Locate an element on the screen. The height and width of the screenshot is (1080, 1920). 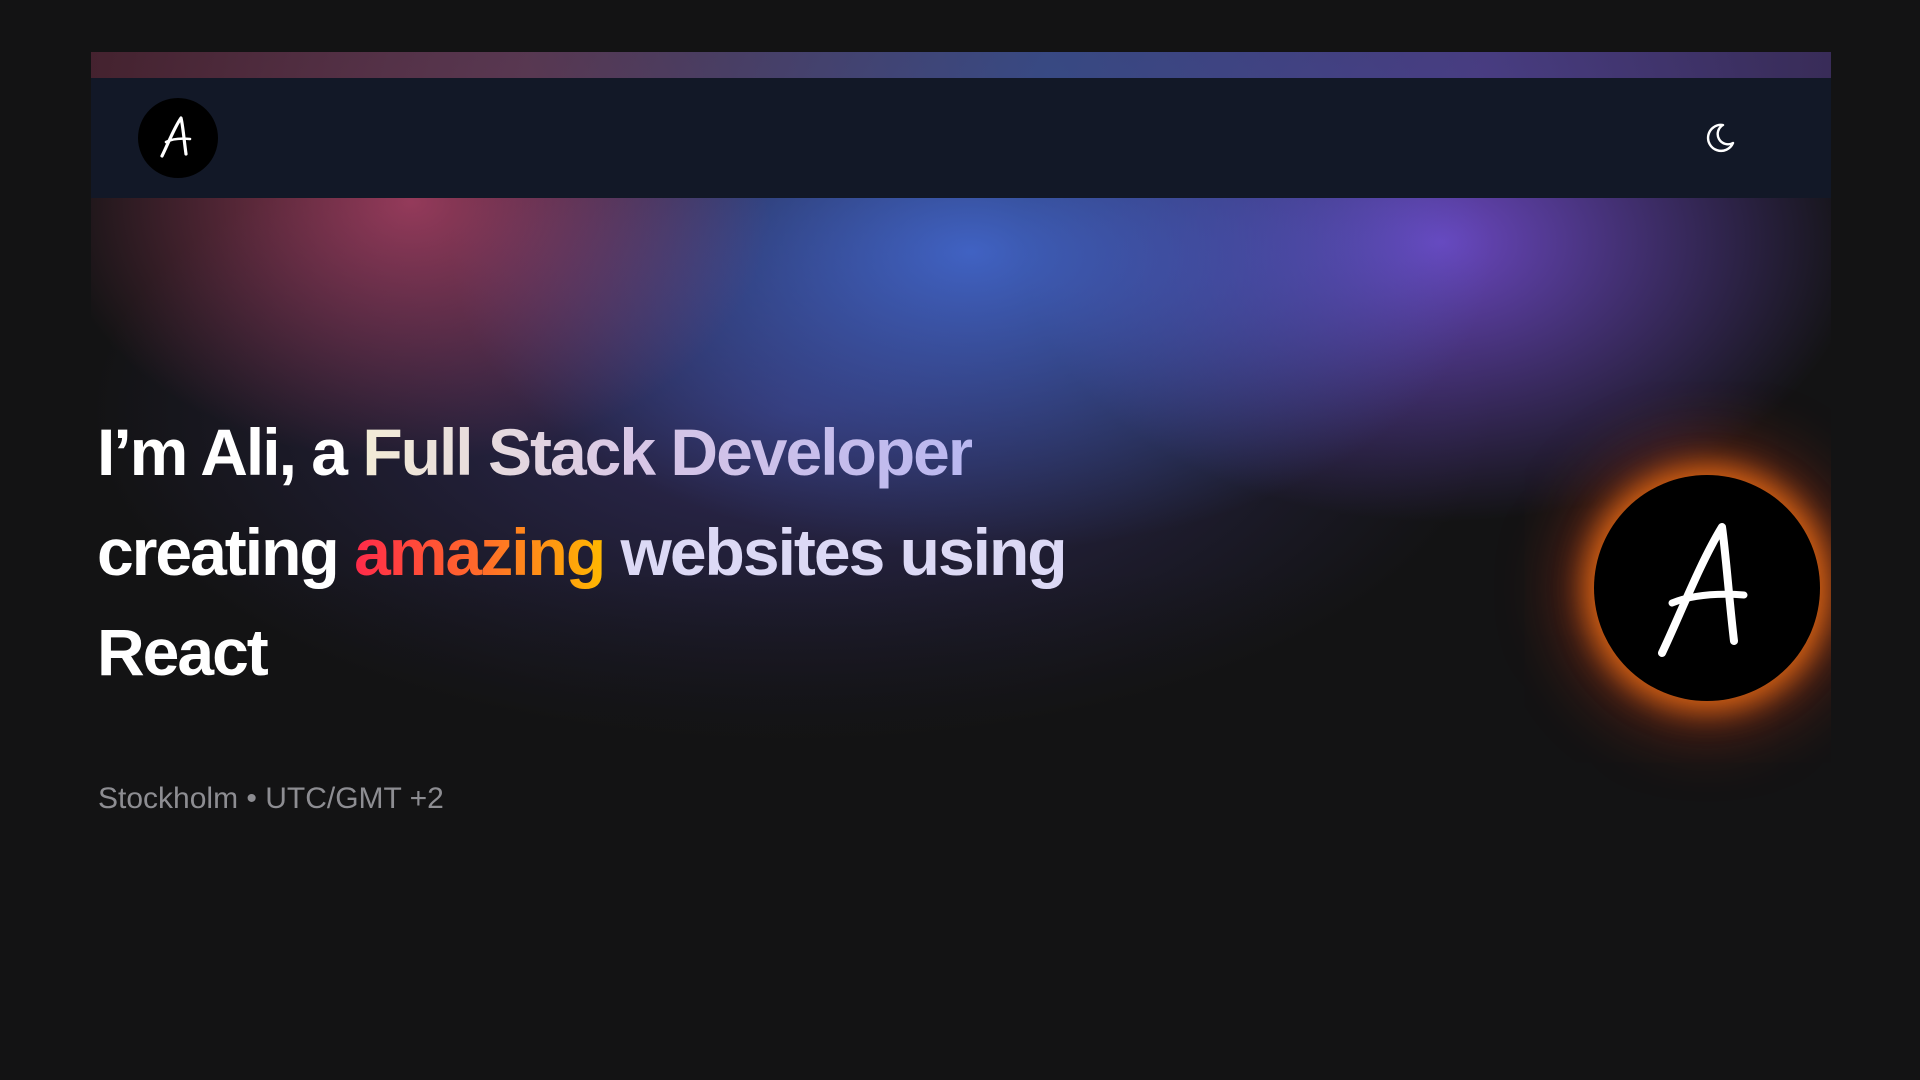
signature-a-logo-icon is located at coordinates (176, 137).